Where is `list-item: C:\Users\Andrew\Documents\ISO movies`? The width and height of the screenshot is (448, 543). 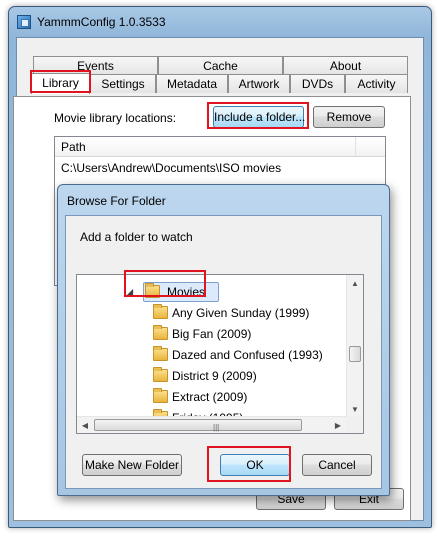
list-item: C:\Users\Andrew\Documents\ISO movies is located at coordinates (171, 168).